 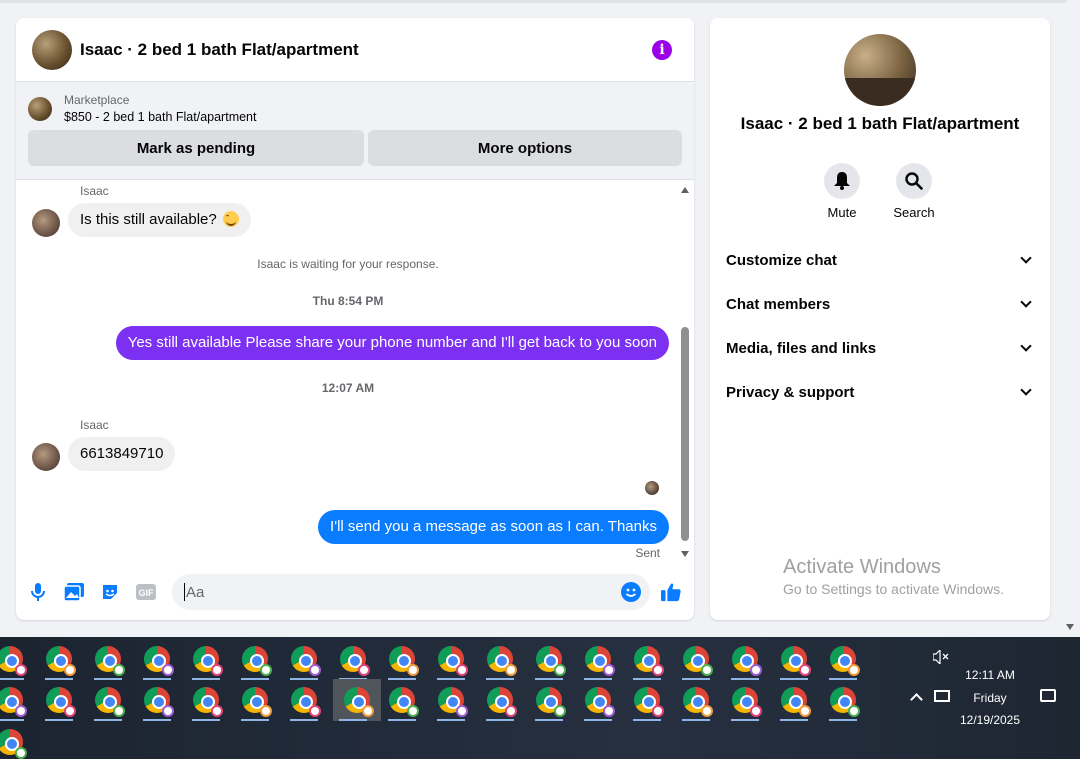 What do you see at coordinates (914, 181) in the screenshot?
I see `search-icon` at bounding box center [914, 181].